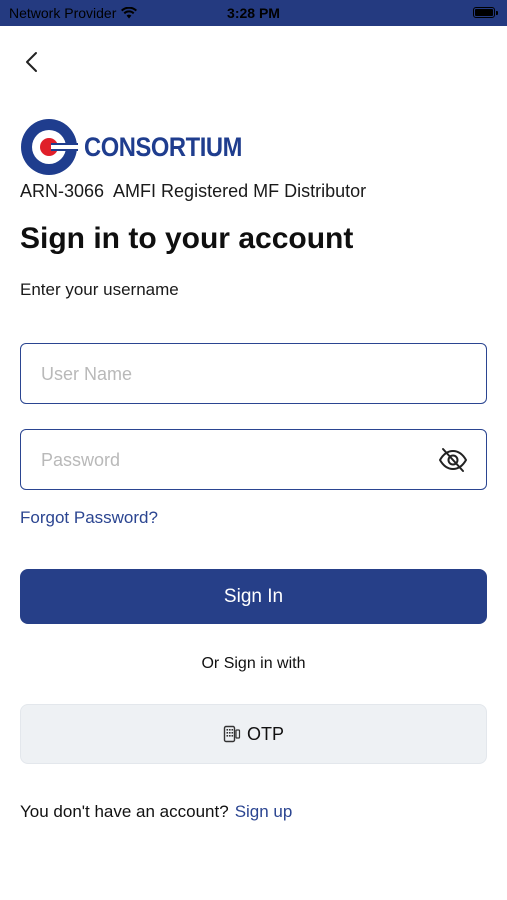 The height and width of the screenshot is (900, 507). I want to click on page-subtitle: Enter your username, so click(99, 289).